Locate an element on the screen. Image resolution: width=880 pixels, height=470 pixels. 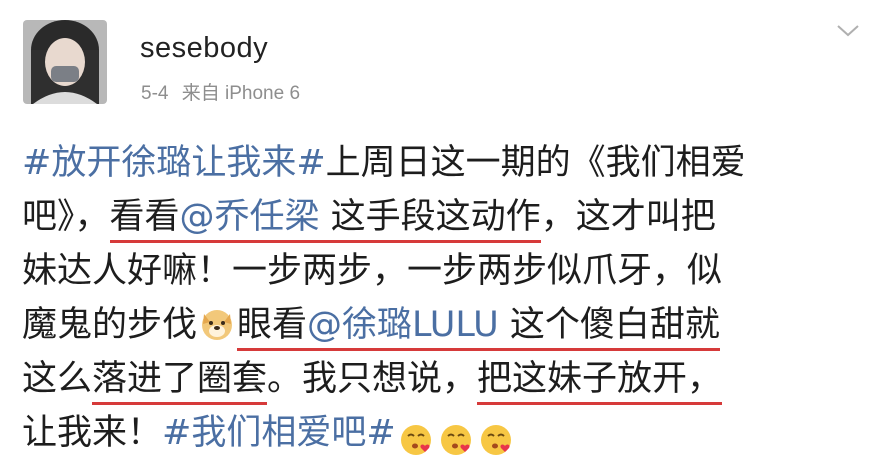
post-text: 这个傻白甜就 is located at coordinates (609, 325).